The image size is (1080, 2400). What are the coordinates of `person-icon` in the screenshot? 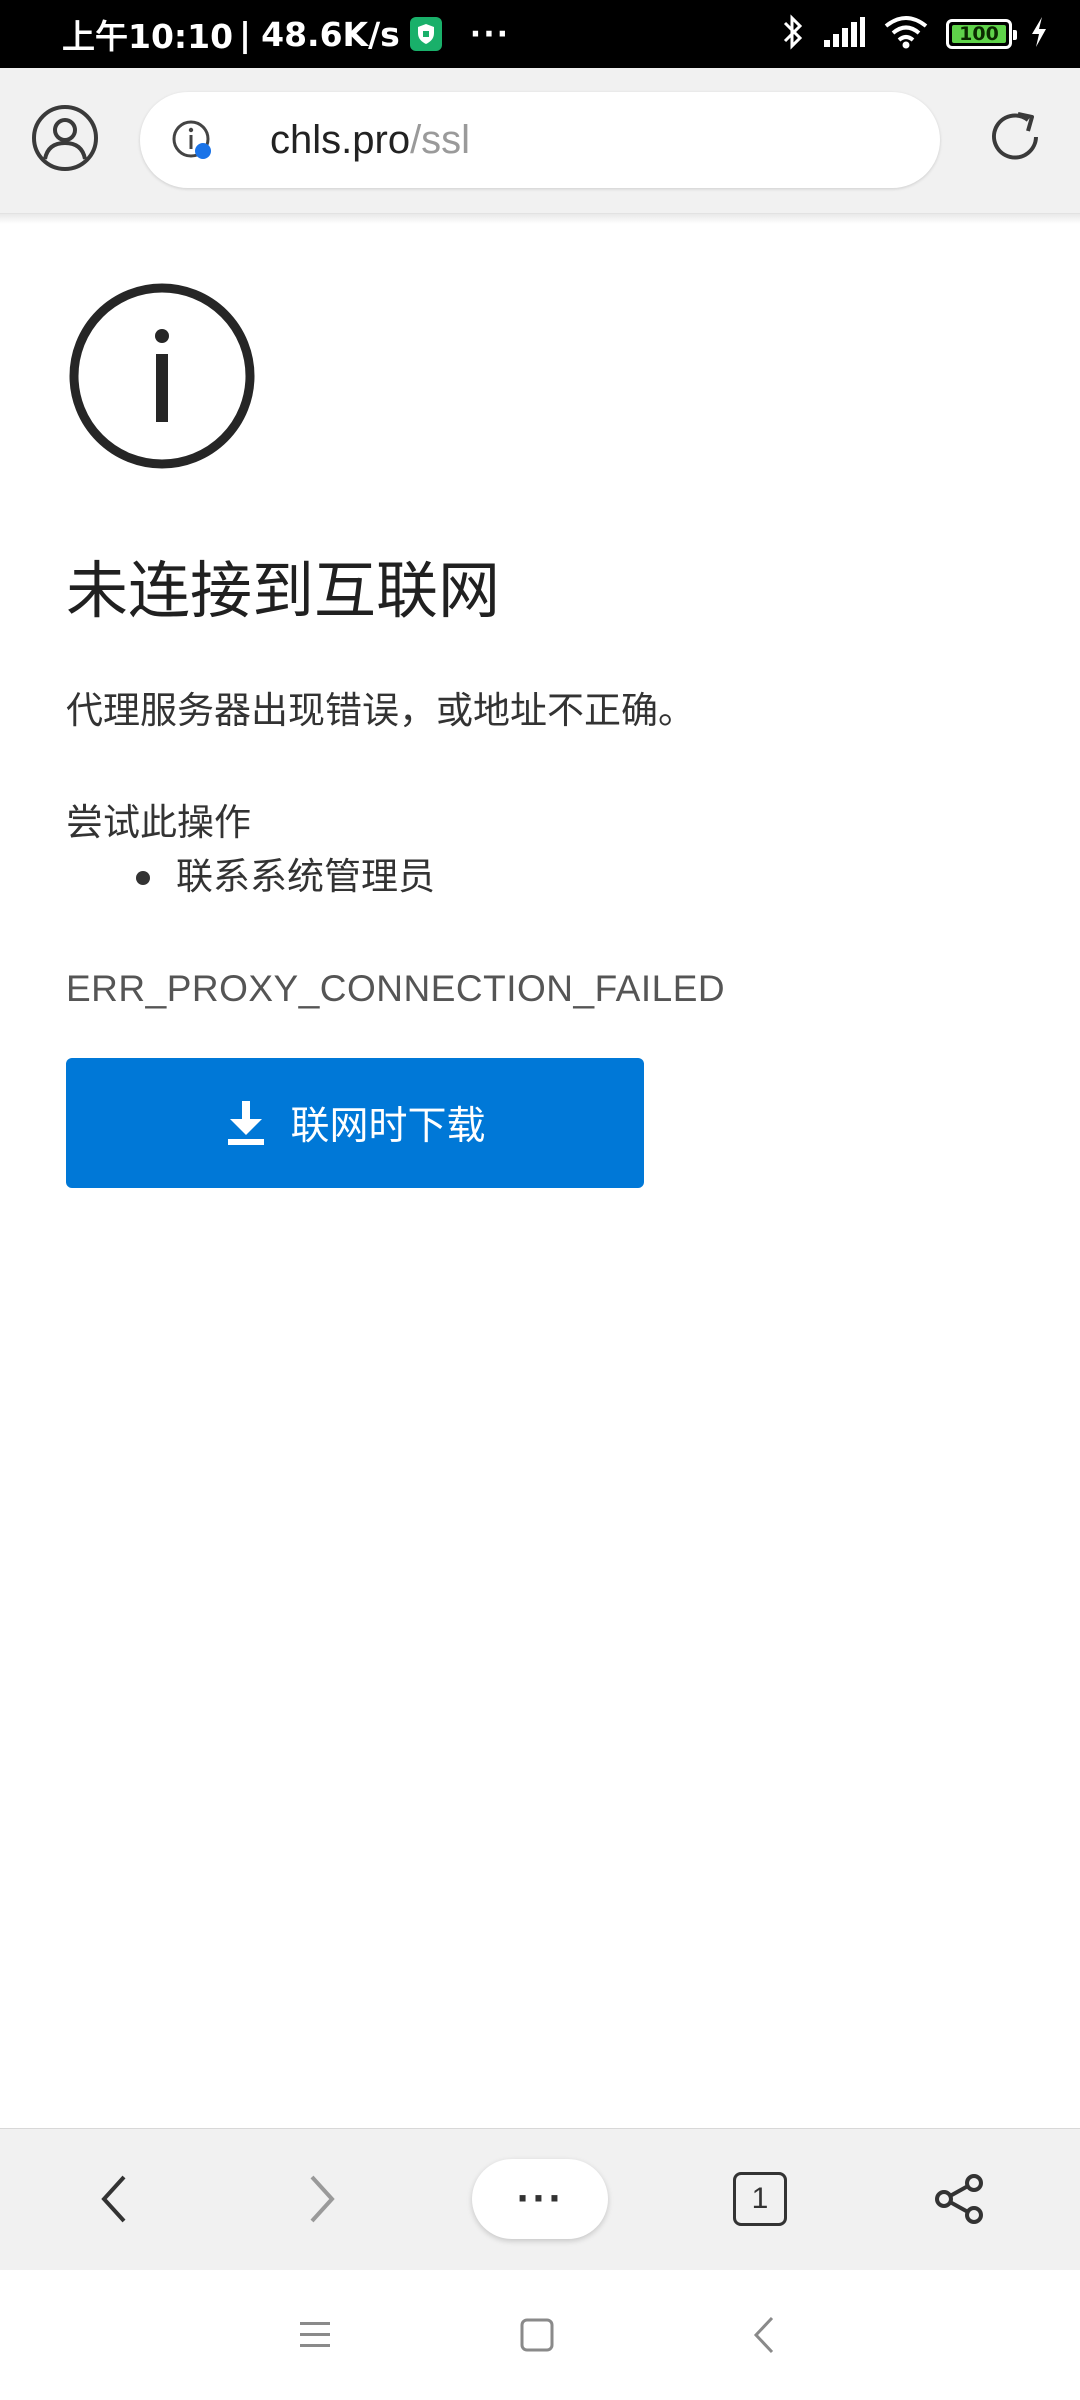 It's located at (65, 138).